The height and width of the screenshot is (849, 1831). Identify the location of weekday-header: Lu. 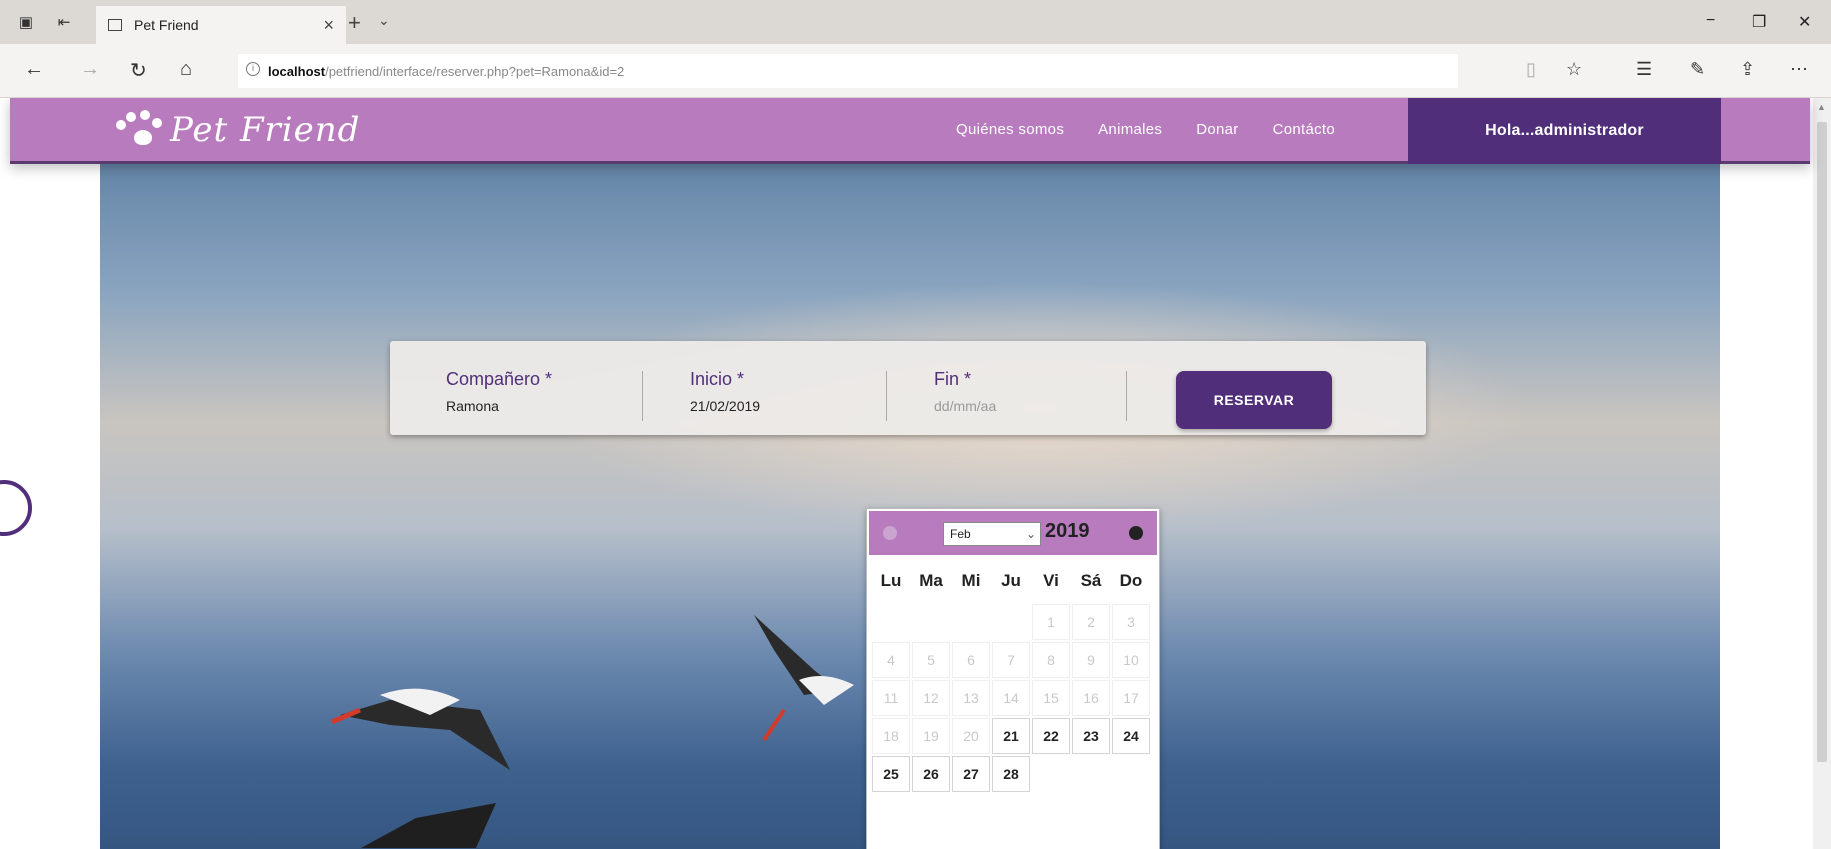
(891, 580).